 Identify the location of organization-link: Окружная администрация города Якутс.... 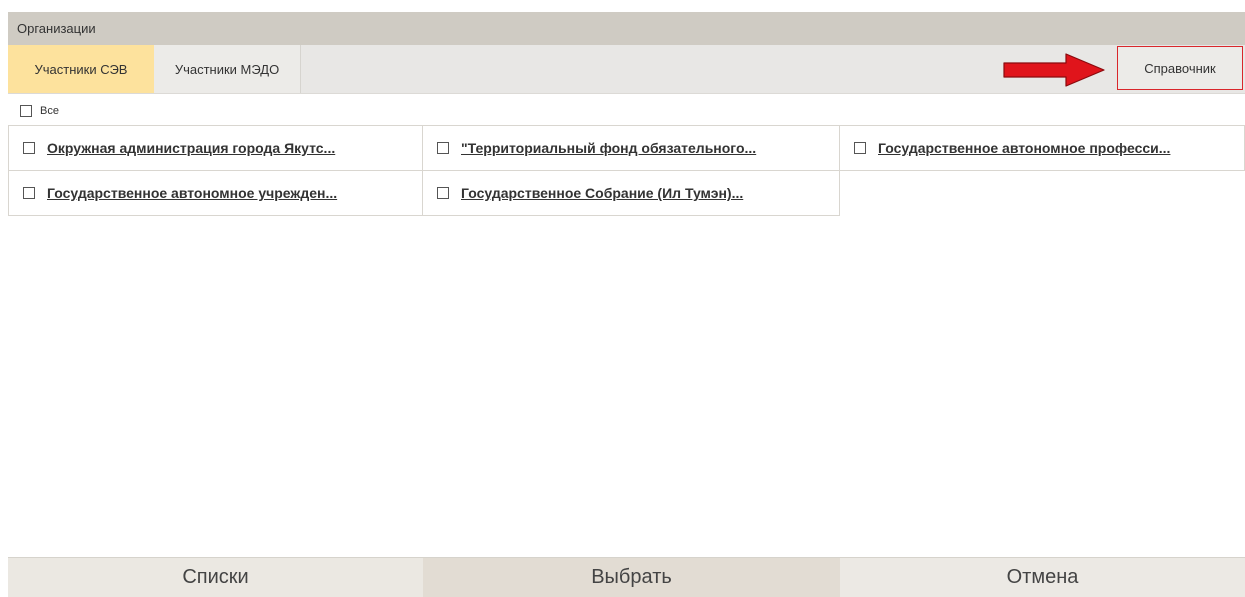
(191, 148).